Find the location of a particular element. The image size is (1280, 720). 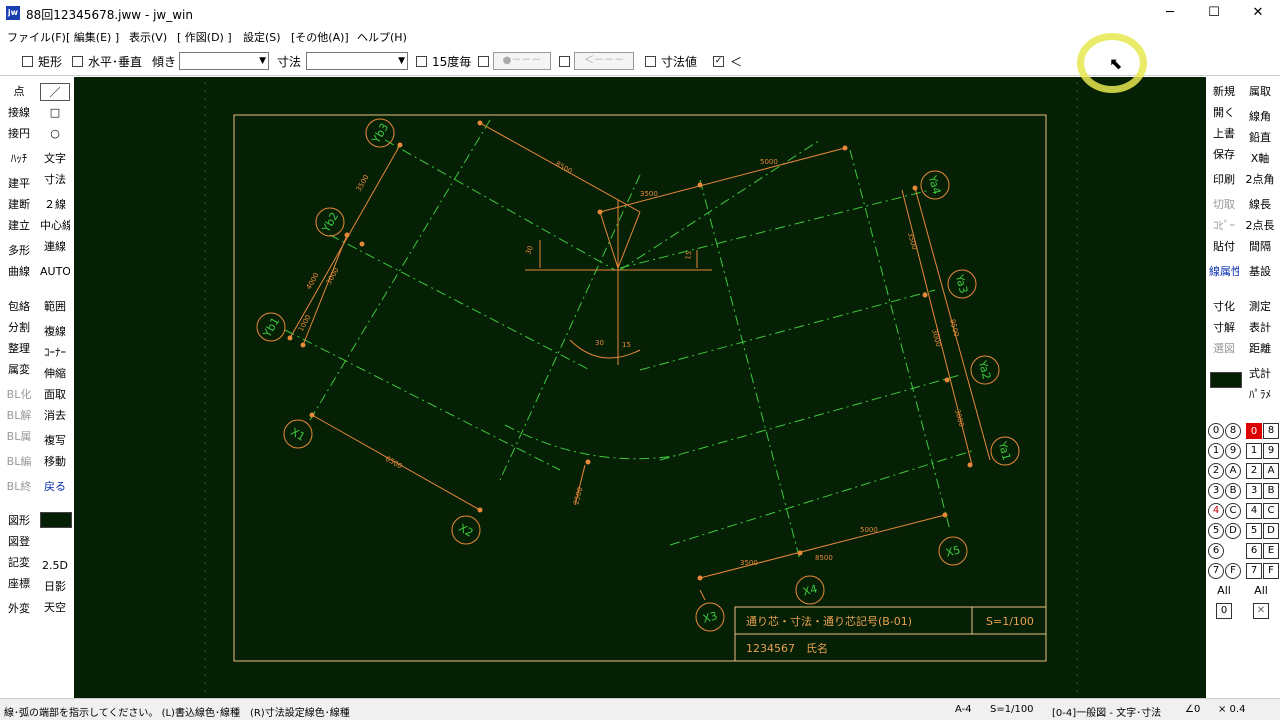

status-angle: ∠0 is located at coordinates (1192, 709).